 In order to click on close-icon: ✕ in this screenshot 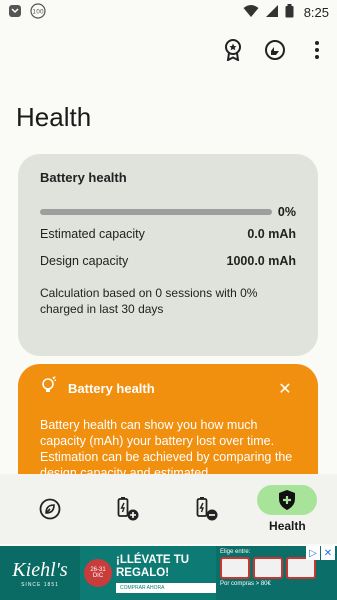, I will do `click(285, 389)`.